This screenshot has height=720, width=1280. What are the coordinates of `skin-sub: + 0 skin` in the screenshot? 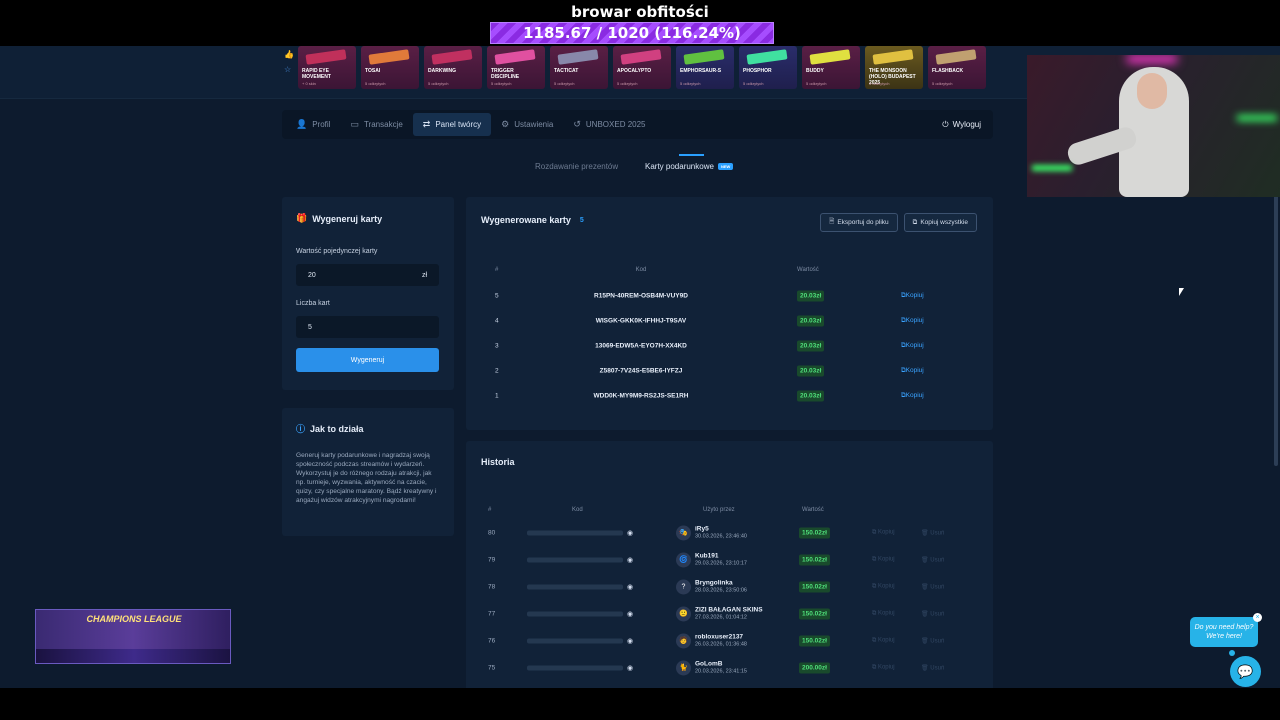 It's located at (309, 83).